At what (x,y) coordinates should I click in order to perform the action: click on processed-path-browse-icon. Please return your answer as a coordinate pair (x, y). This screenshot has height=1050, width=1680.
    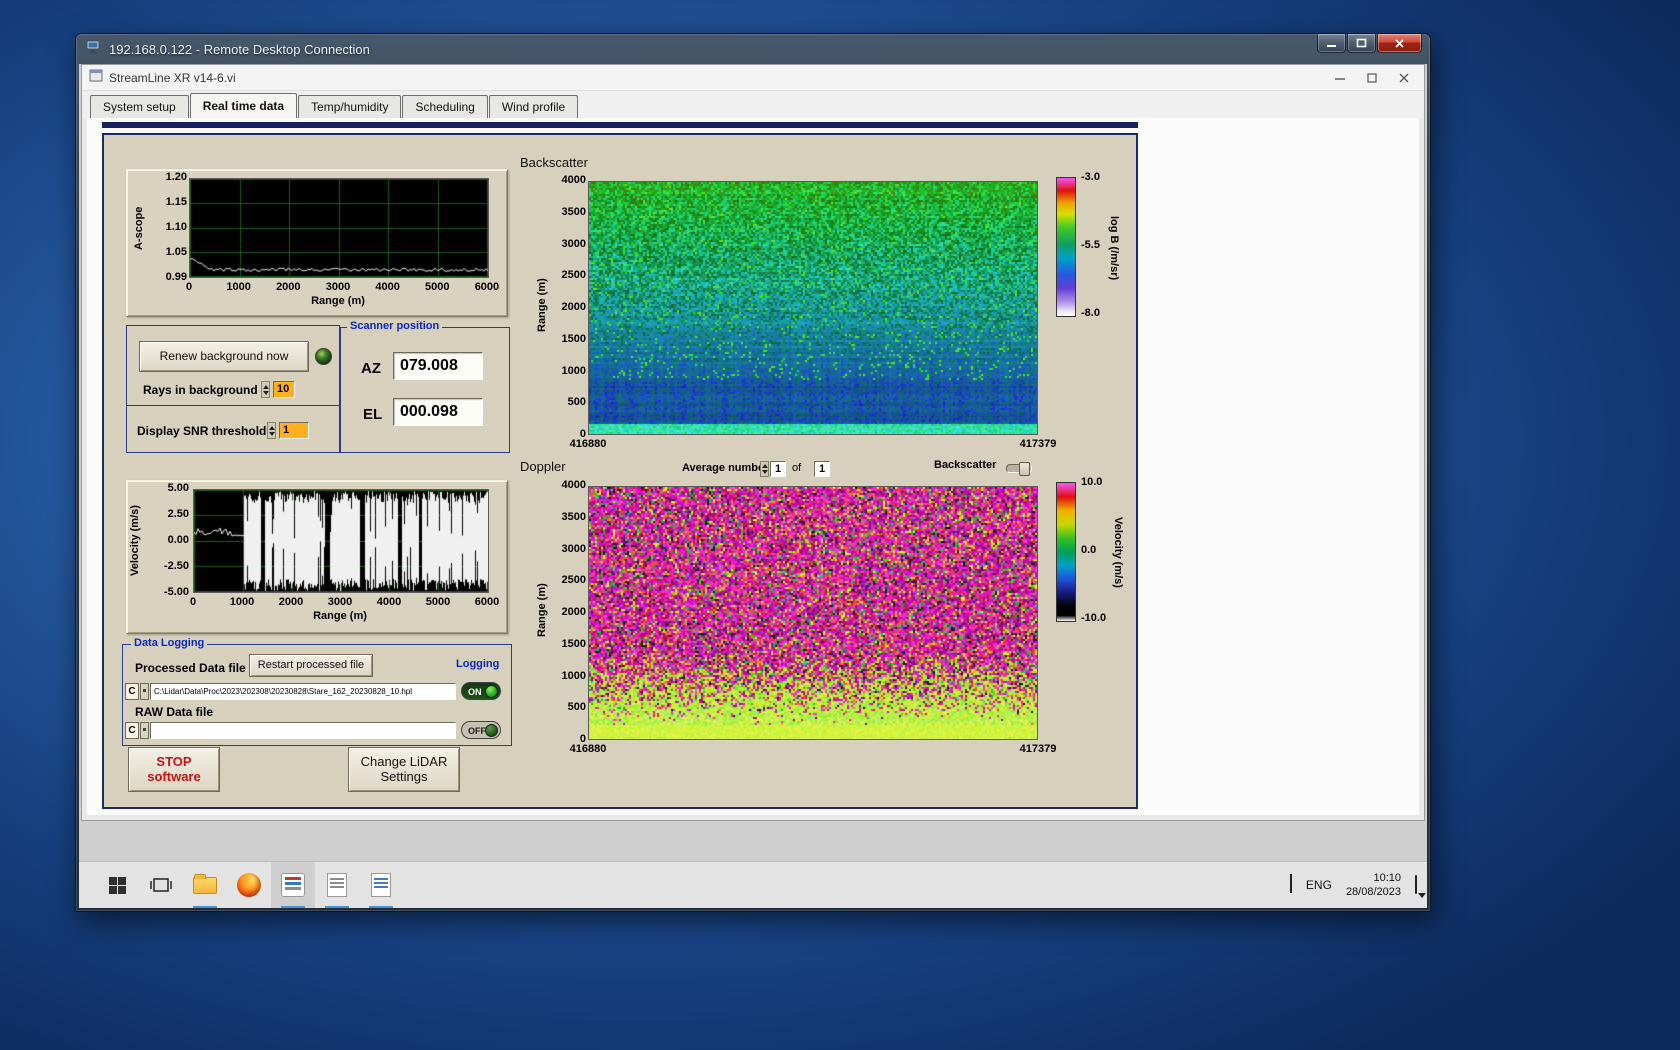
    Looking at the image, I should click on (144, 691).